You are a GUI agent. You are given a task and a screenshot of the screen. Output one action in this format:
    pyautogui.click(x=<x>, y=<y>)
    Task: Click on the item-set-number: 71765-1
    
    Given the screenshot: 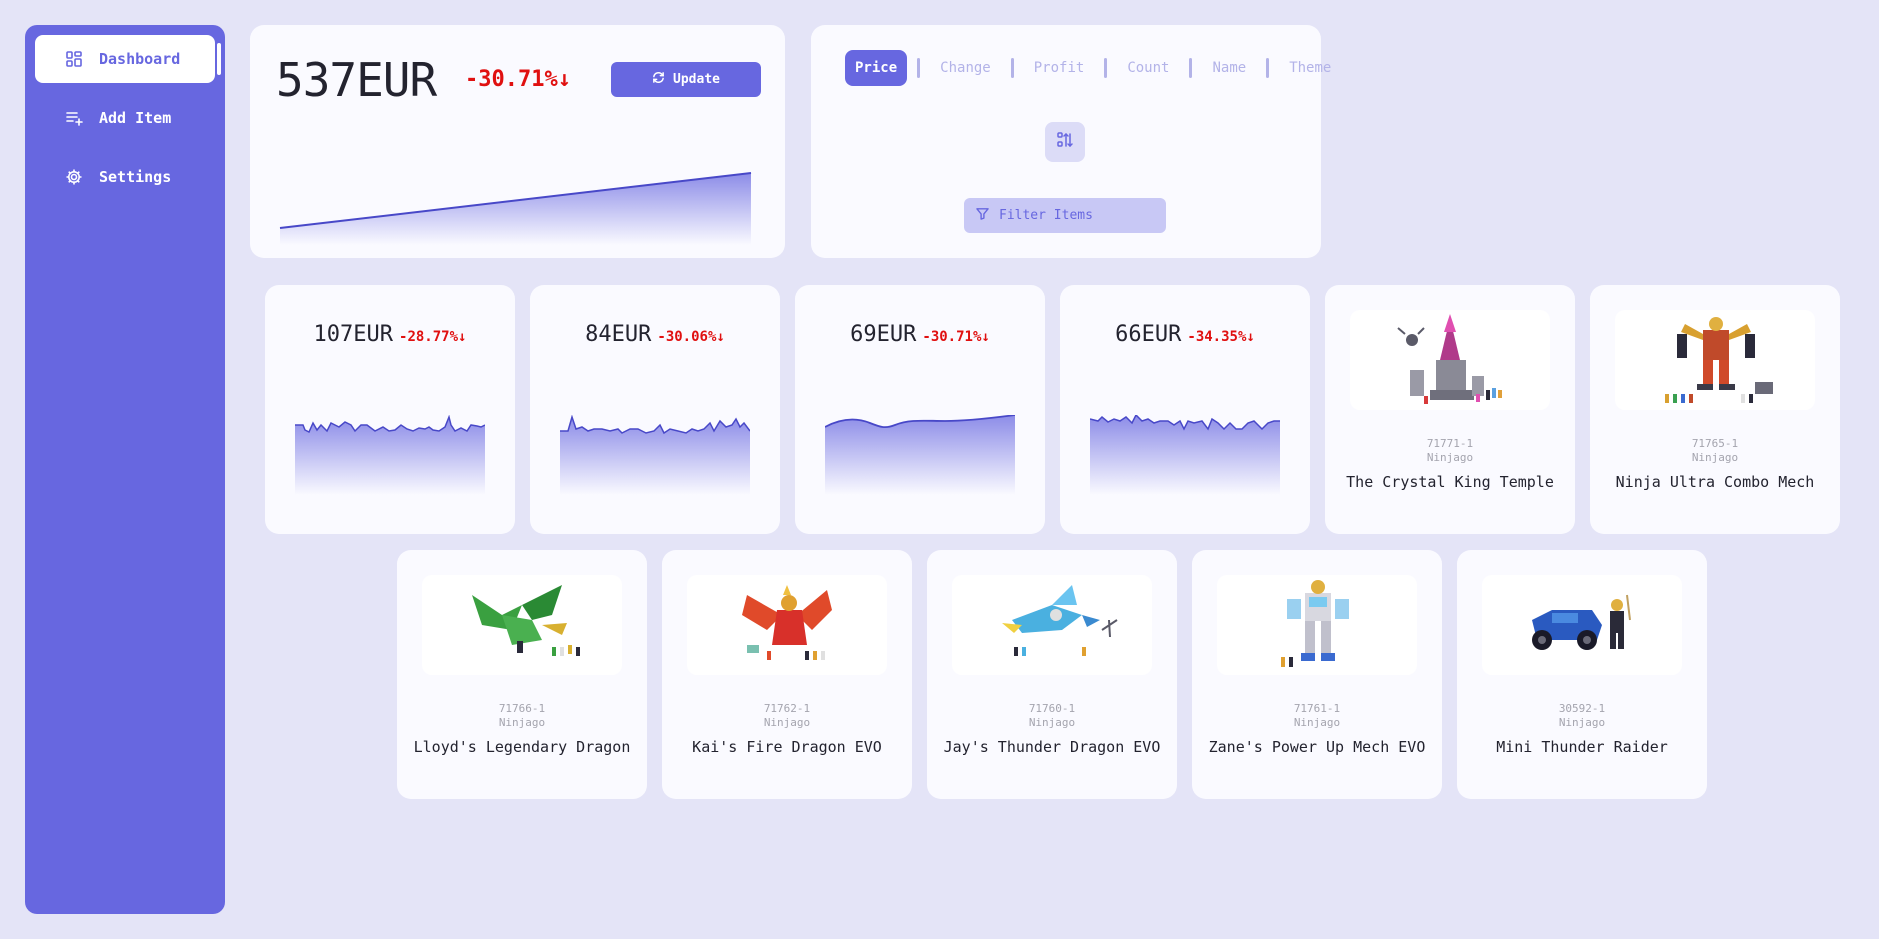 What is the action you would take?
    pyautogui.click(x=1715, y=443)
    